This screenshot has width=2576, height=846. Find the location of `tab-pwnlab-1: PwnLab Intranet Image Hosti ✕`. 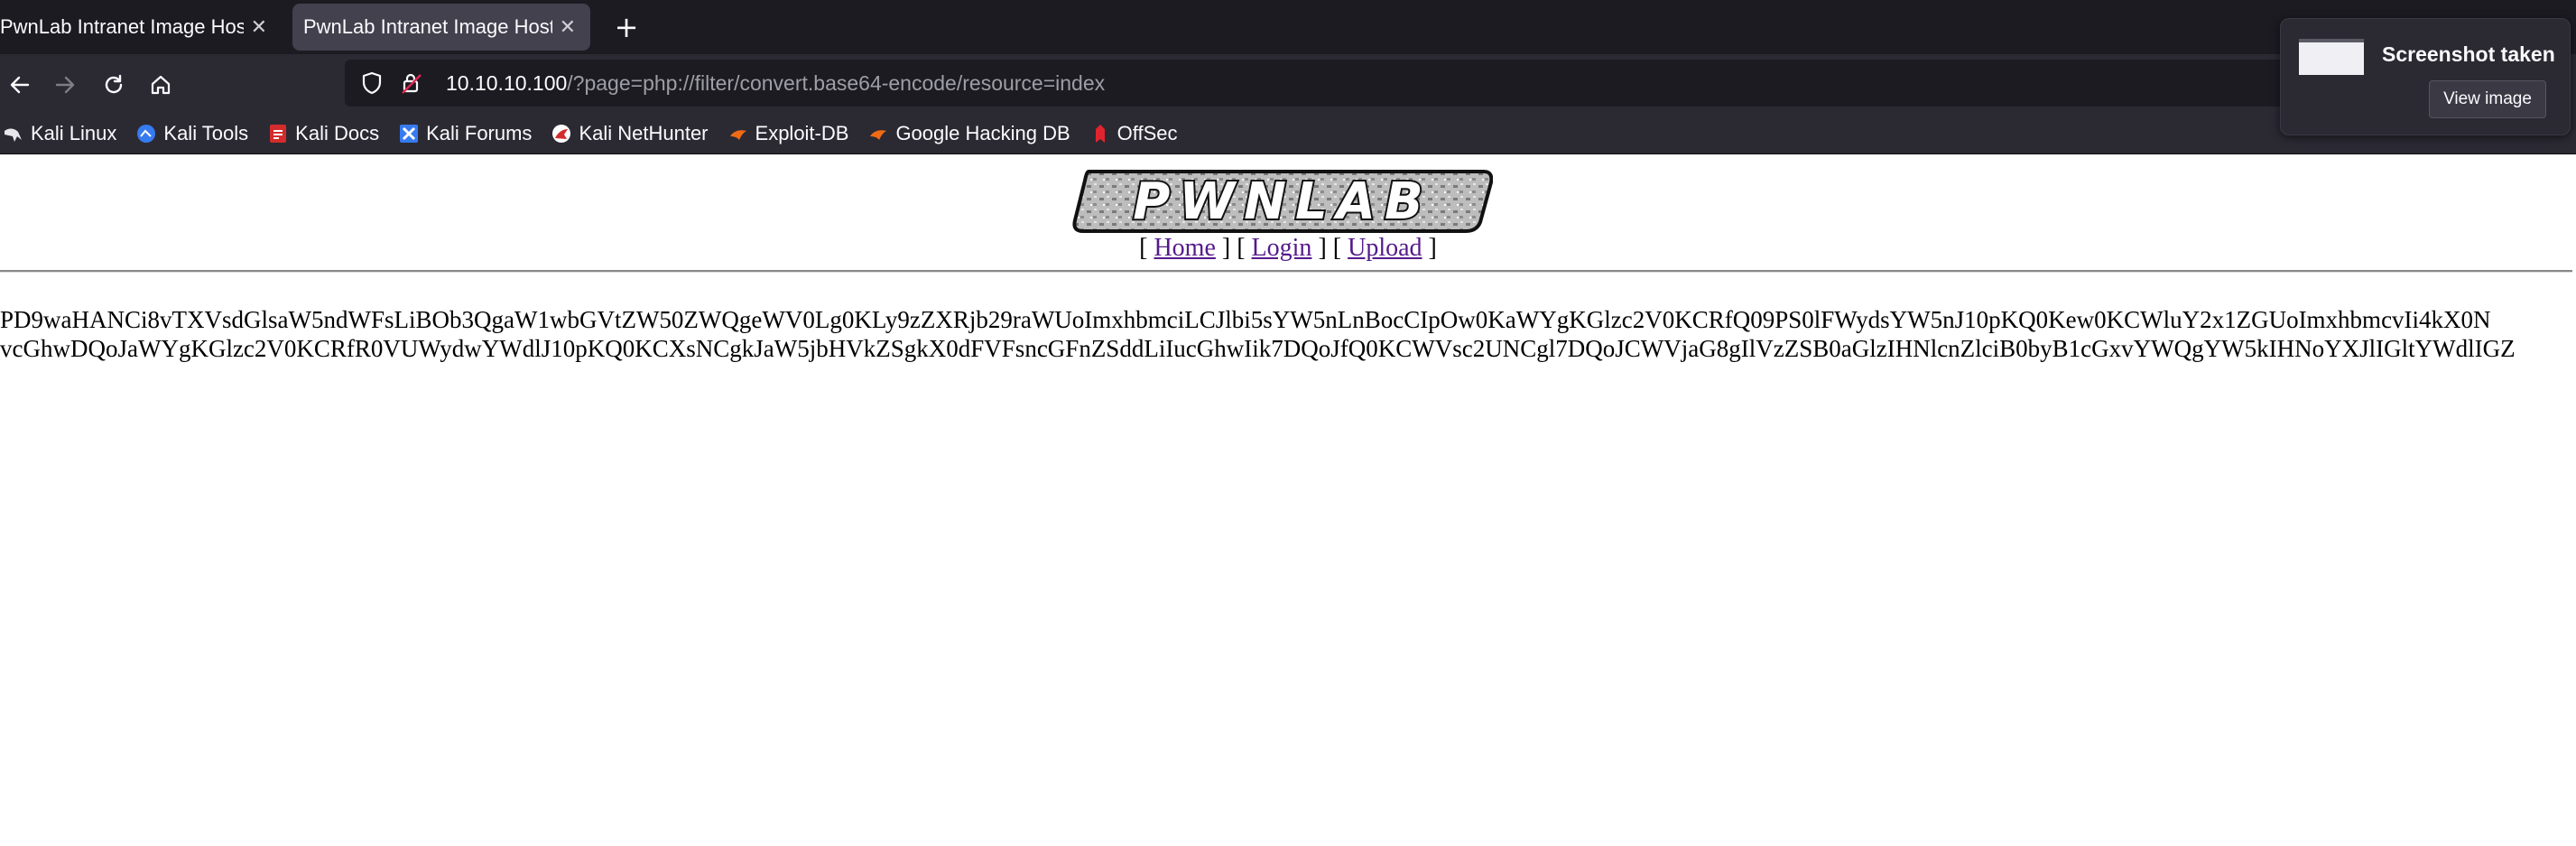

tab-pwnlab-1: PwnLab Intranet Image Hosti ✕ is located at coordinates (141, 28).